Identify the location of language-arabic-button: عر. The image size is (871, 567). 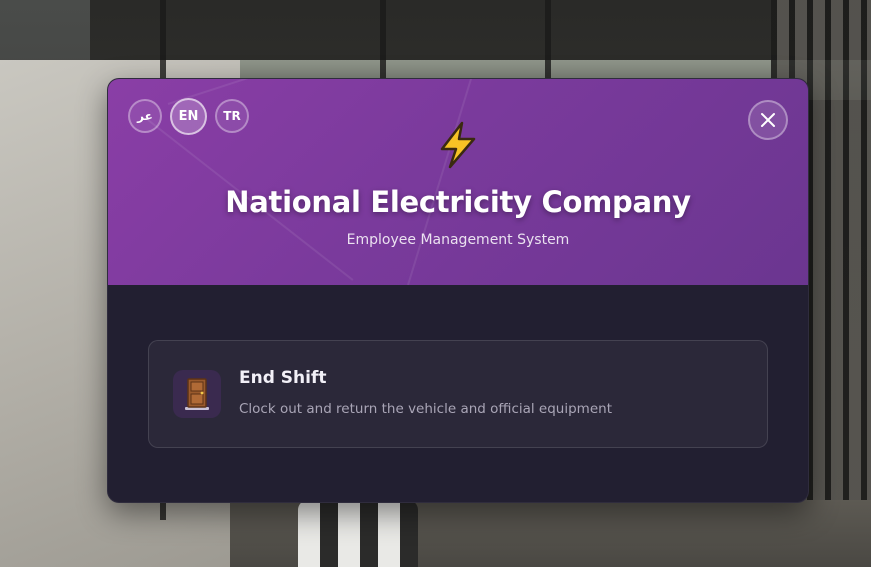
(145, 116).